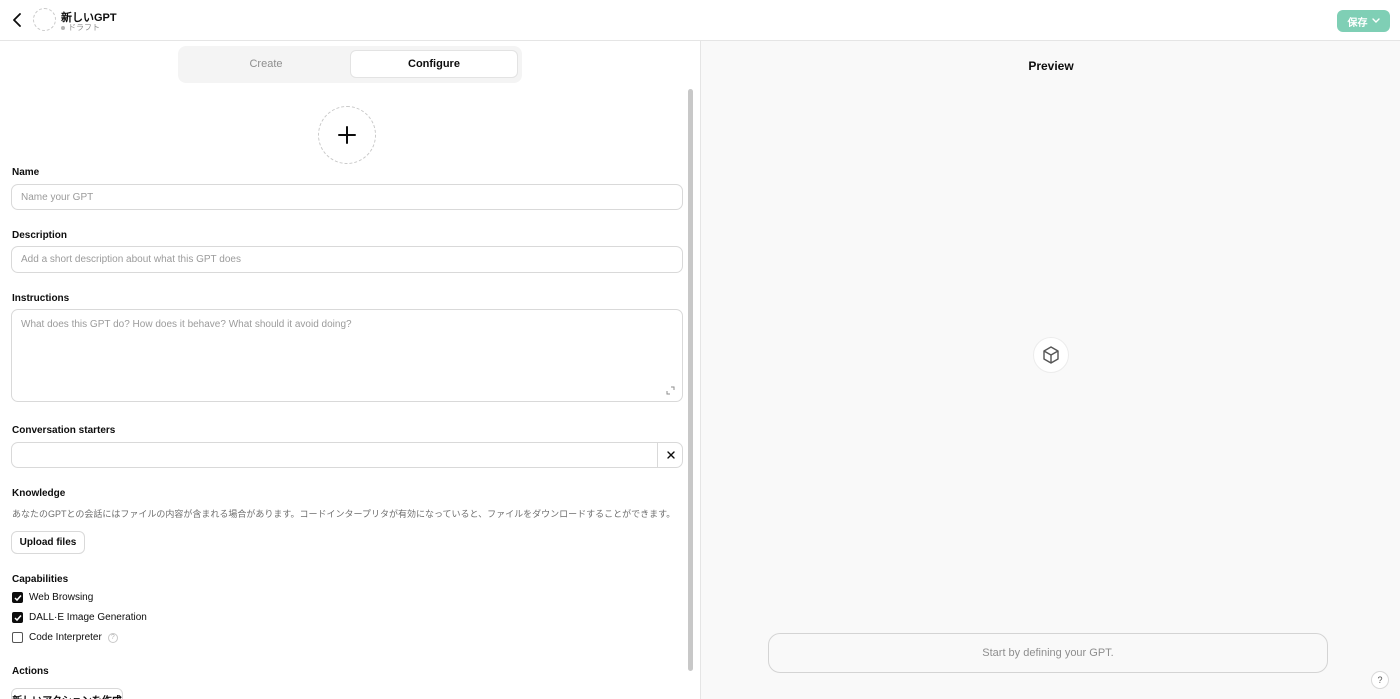 The width and height of the screenshot is (1400, 699). What do you see at coordinates (112, 637) in the screenshot?
I see `help-icon: ?` at bounding box center [112, 637].